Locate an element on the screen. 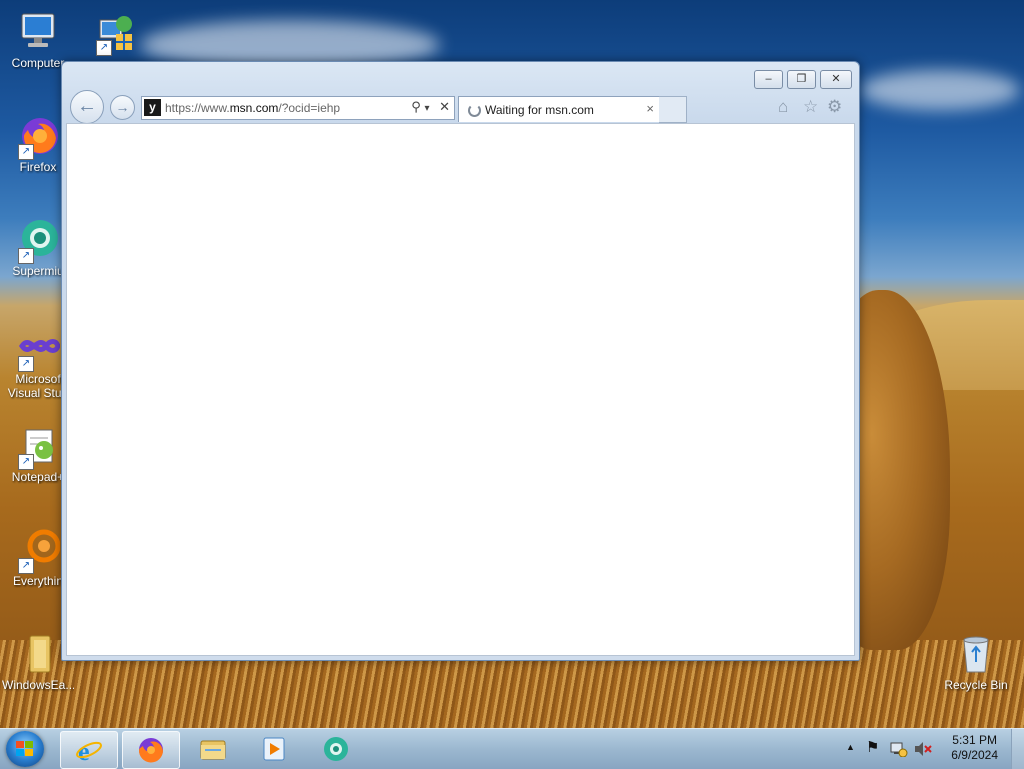 The width and height of the screenshot is (1024, 769). system-clock: 5:31 PM 6/9/2024 is located at coordinates (974, 748).